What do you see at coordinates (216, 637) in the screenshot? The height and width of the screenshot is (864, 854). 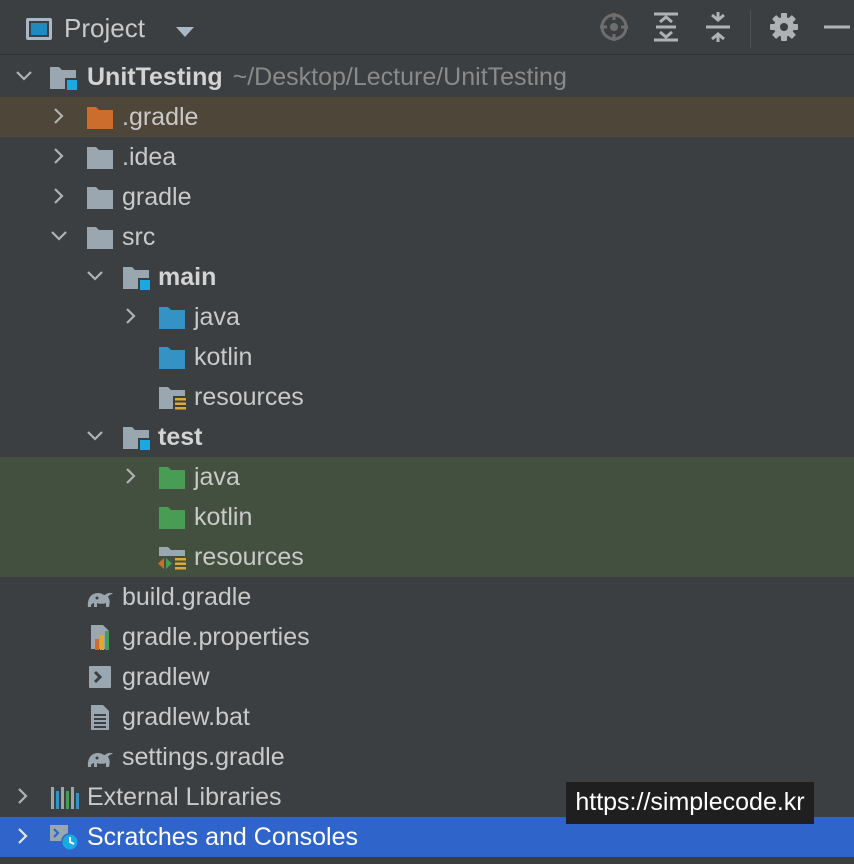 I see `tree-item-label: gradle.properties` at bounding box center [216, 637].